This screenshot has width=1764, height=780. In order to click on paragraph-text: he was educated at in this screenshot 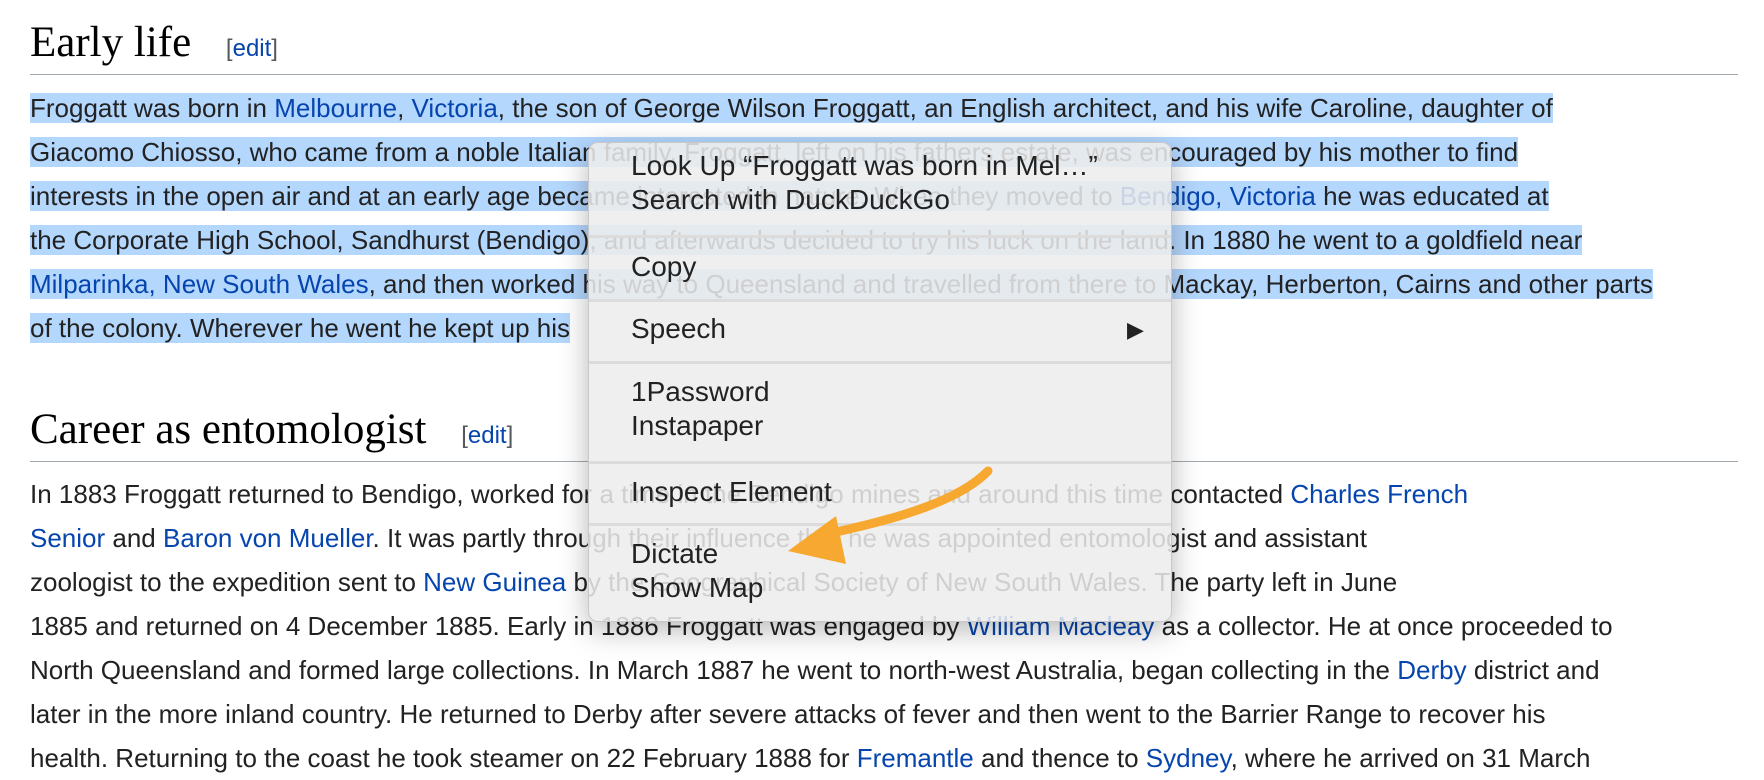, I will do `click(1432, 196)`.